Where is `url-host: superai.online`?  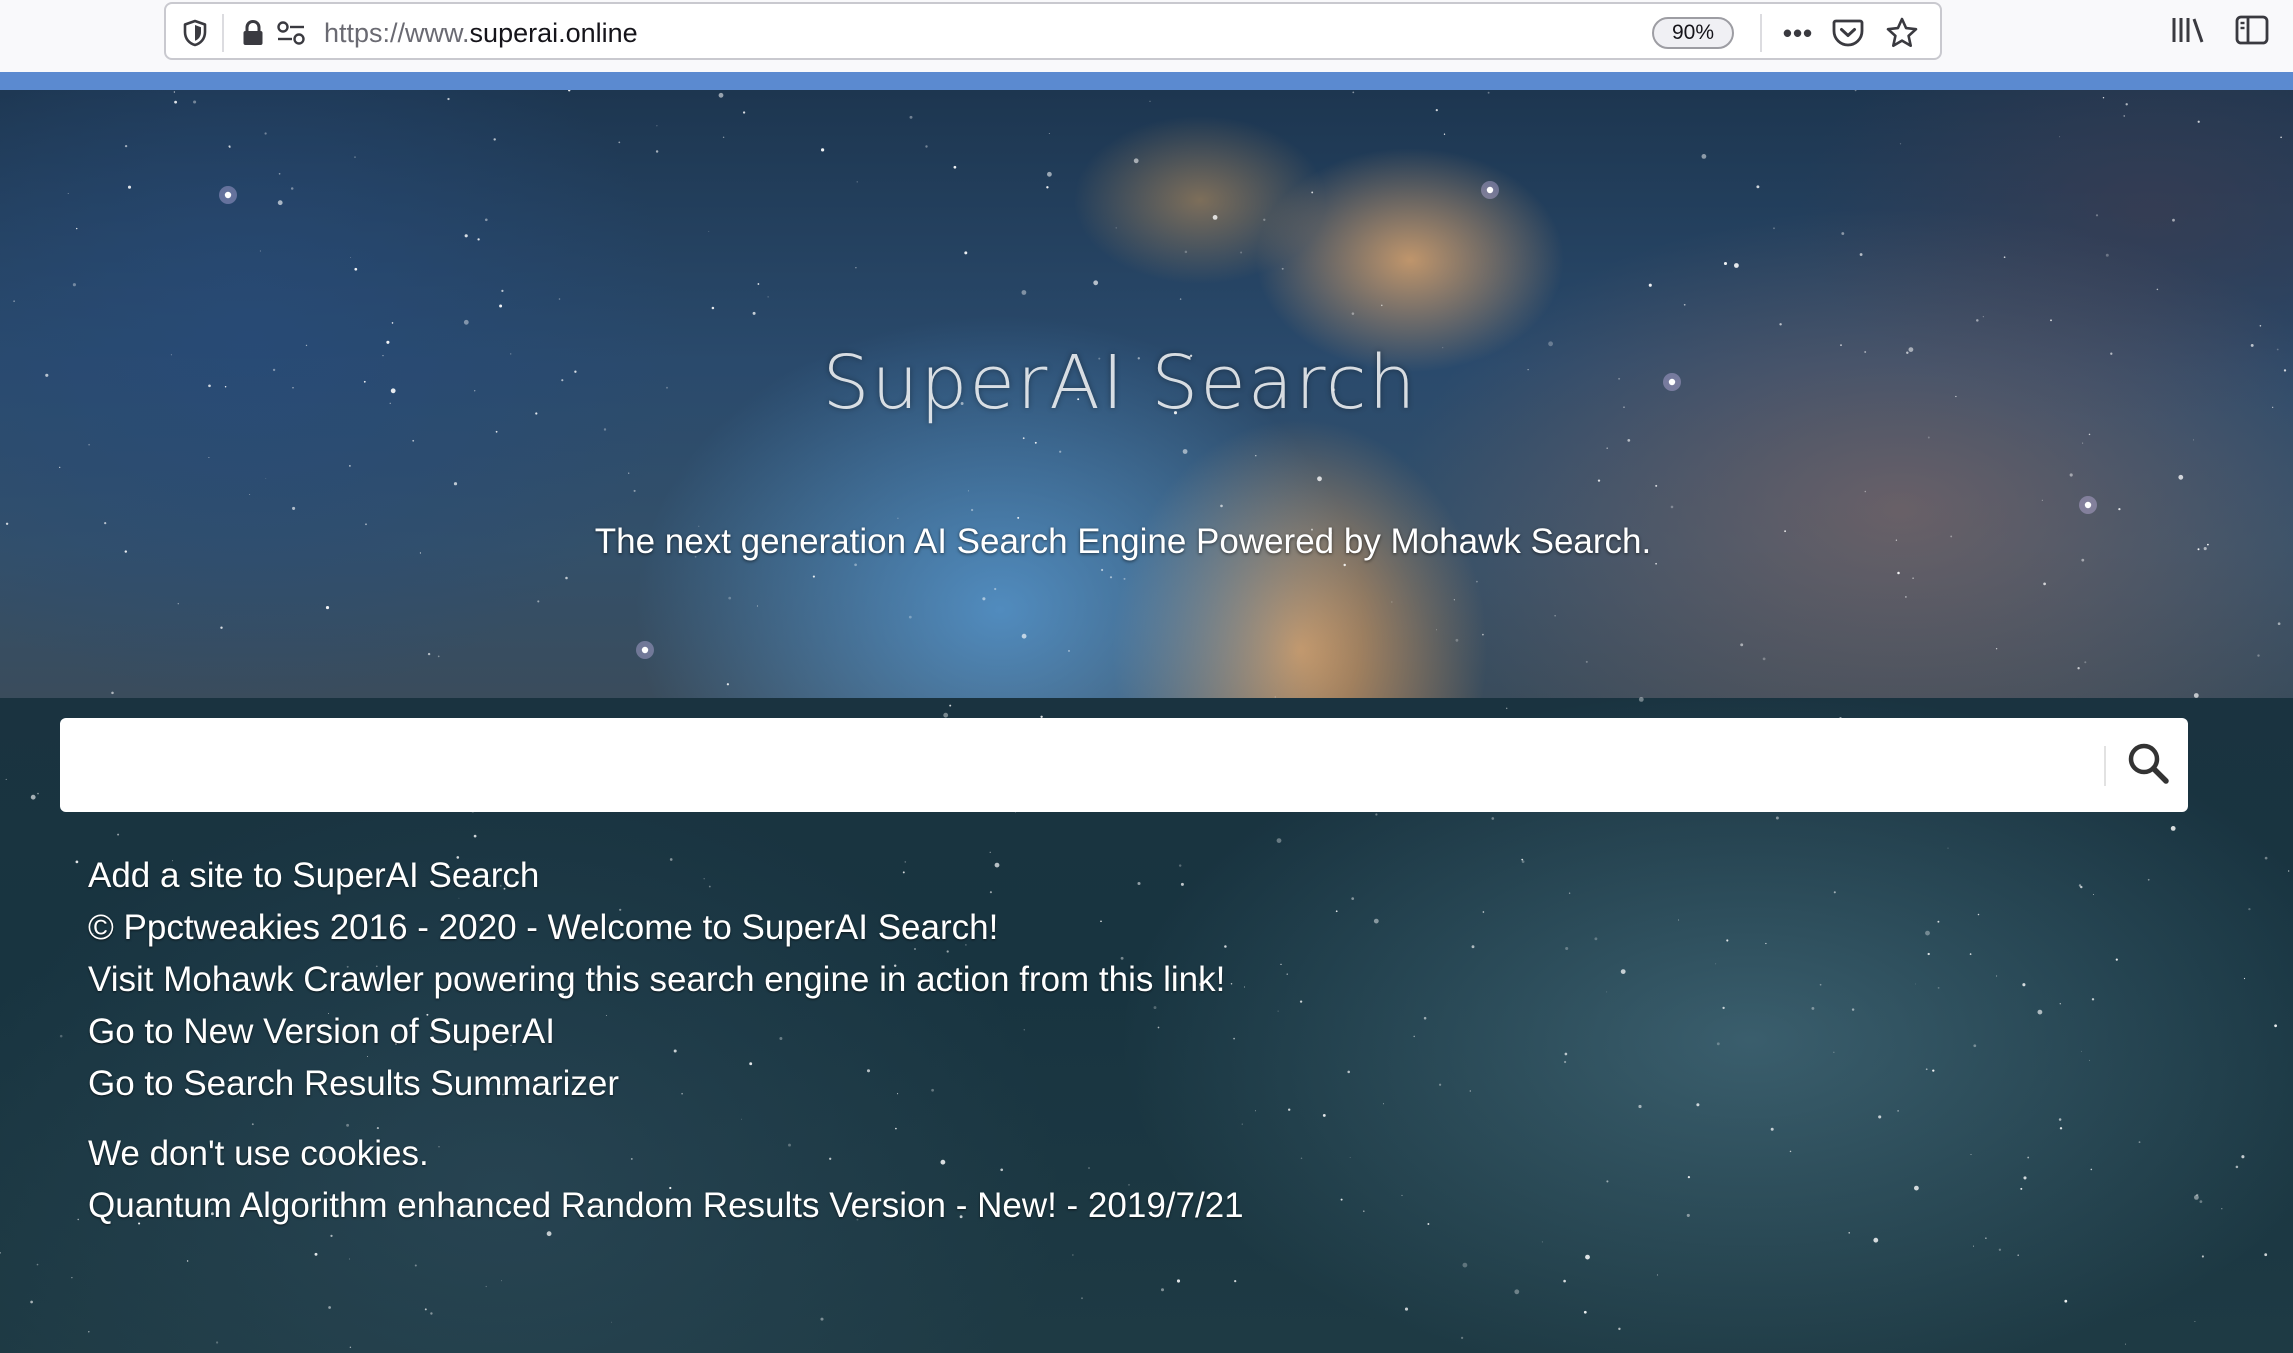
url-host: superai.online is located at coordinates (553, 33).